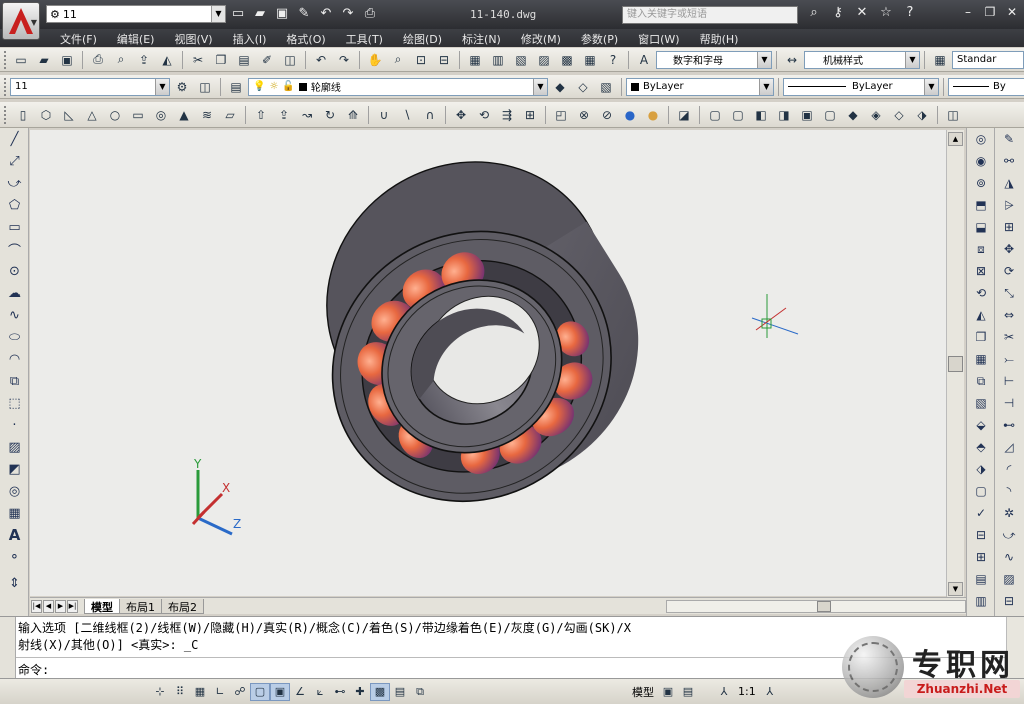  Describe the element at coordinates (584, 115) in the screenshot. I see `wireframe-icon: ⊗` at that location.